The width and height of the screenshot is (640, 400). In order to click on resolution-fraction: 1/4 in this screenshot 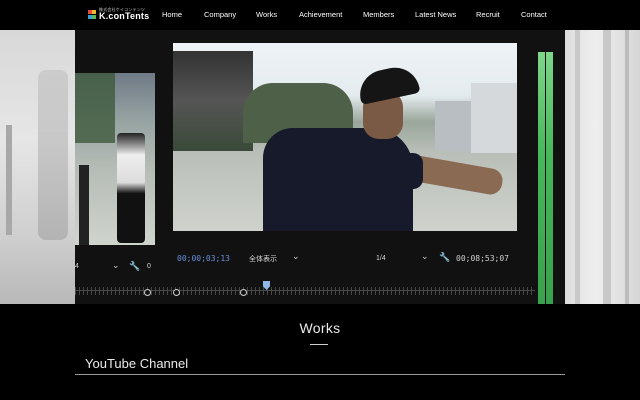, I will do `click(381, 258)`.